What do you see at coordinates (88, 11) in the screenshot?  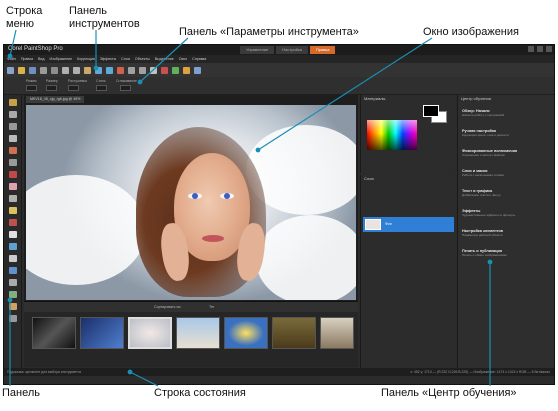 I see `callout-toolbar-line1: Панель` at bounding box center [88, 11].